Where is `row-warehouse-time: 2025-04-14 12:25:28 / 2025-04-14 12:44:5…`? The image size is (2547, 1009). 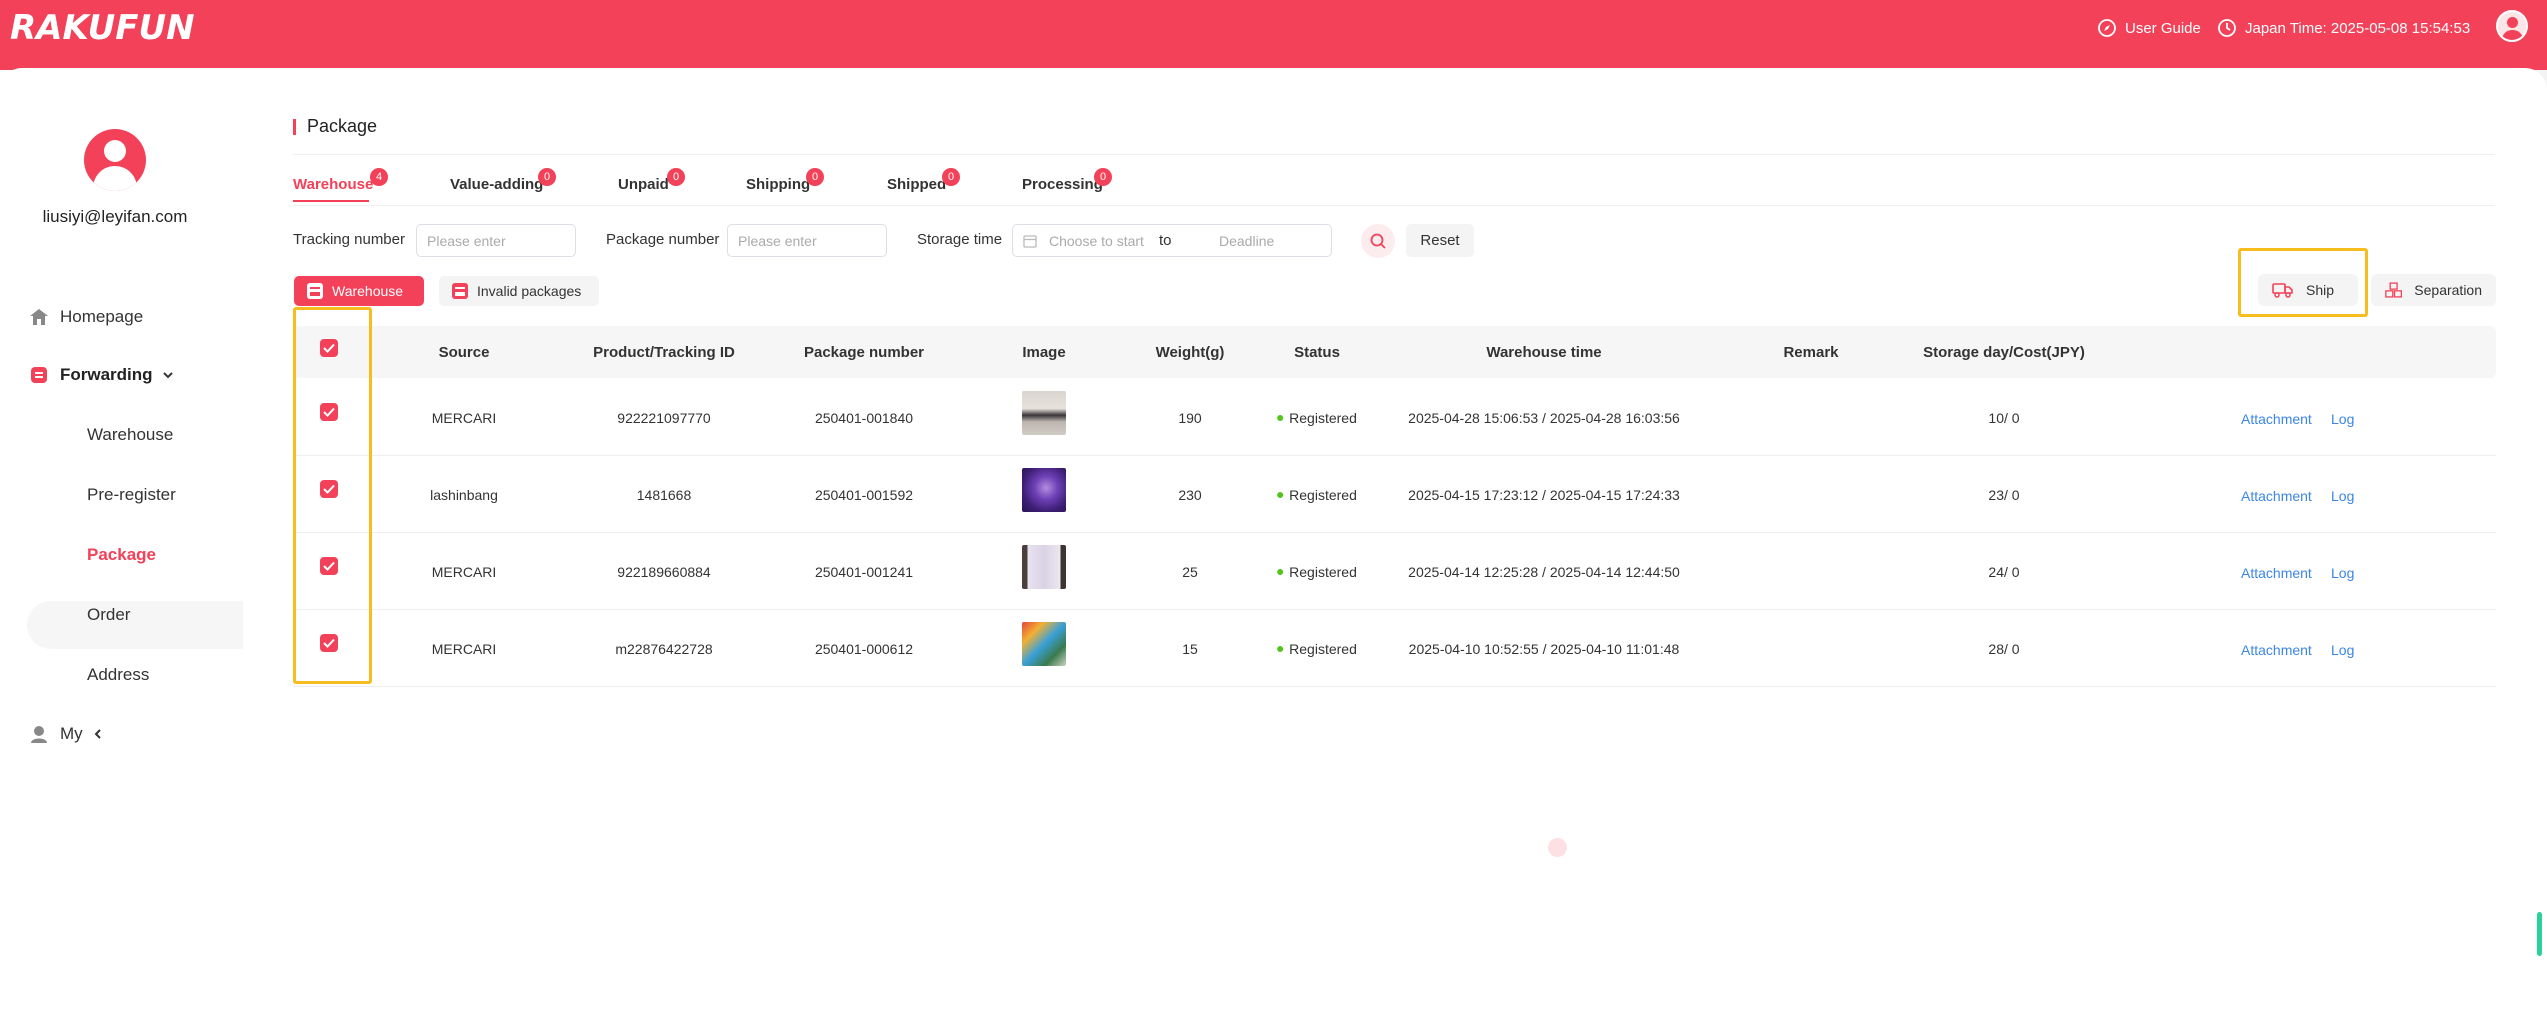
row-warehouse-time: 2025-04-14 12:25:28 / 2025-04-14 12:44:5… is located at coordinates (1544, 572).